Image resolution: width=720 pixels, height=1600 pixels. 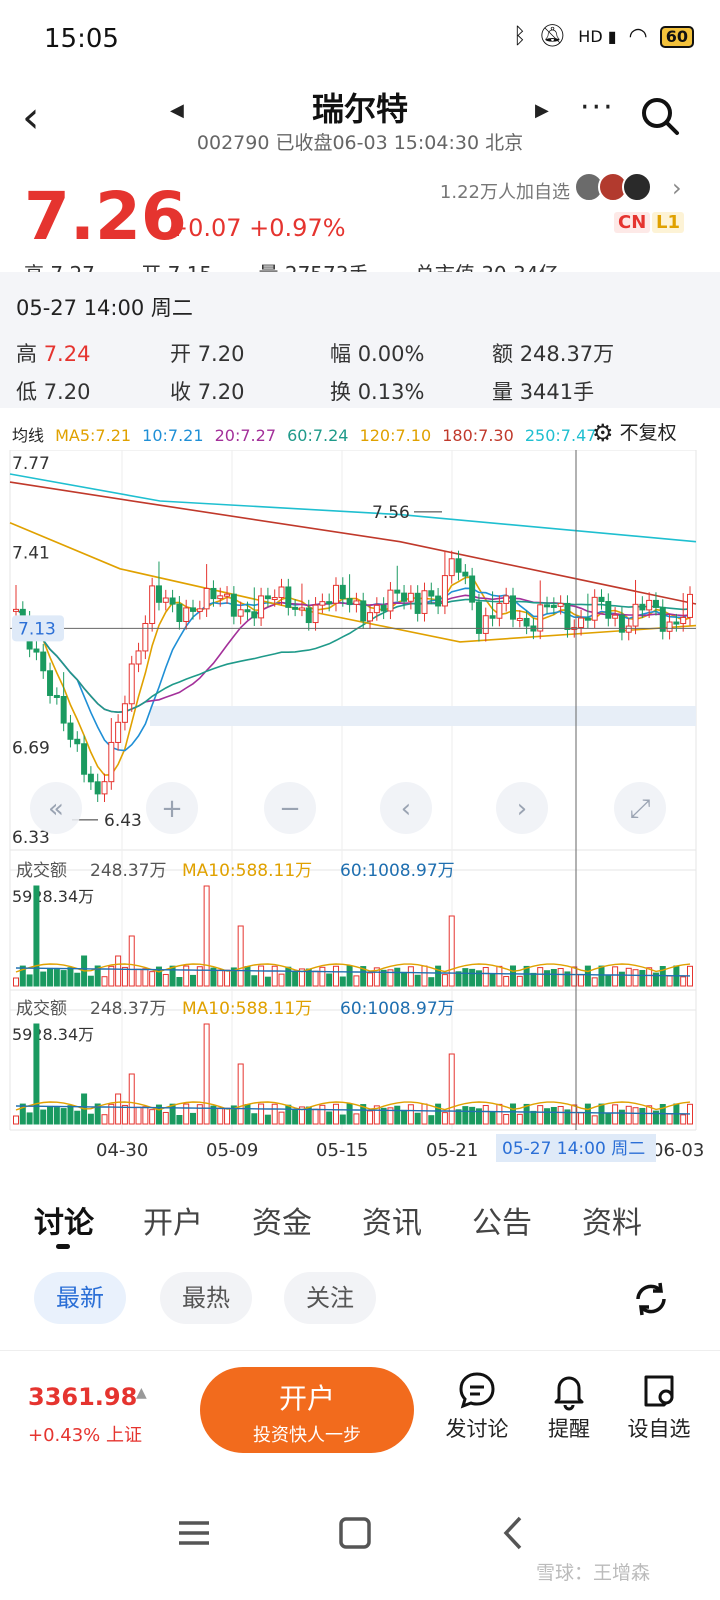 What do you see at coordinates (597, 107) in the screenshot?
I see `more-icon: ···` at bounding box center [597, 107].